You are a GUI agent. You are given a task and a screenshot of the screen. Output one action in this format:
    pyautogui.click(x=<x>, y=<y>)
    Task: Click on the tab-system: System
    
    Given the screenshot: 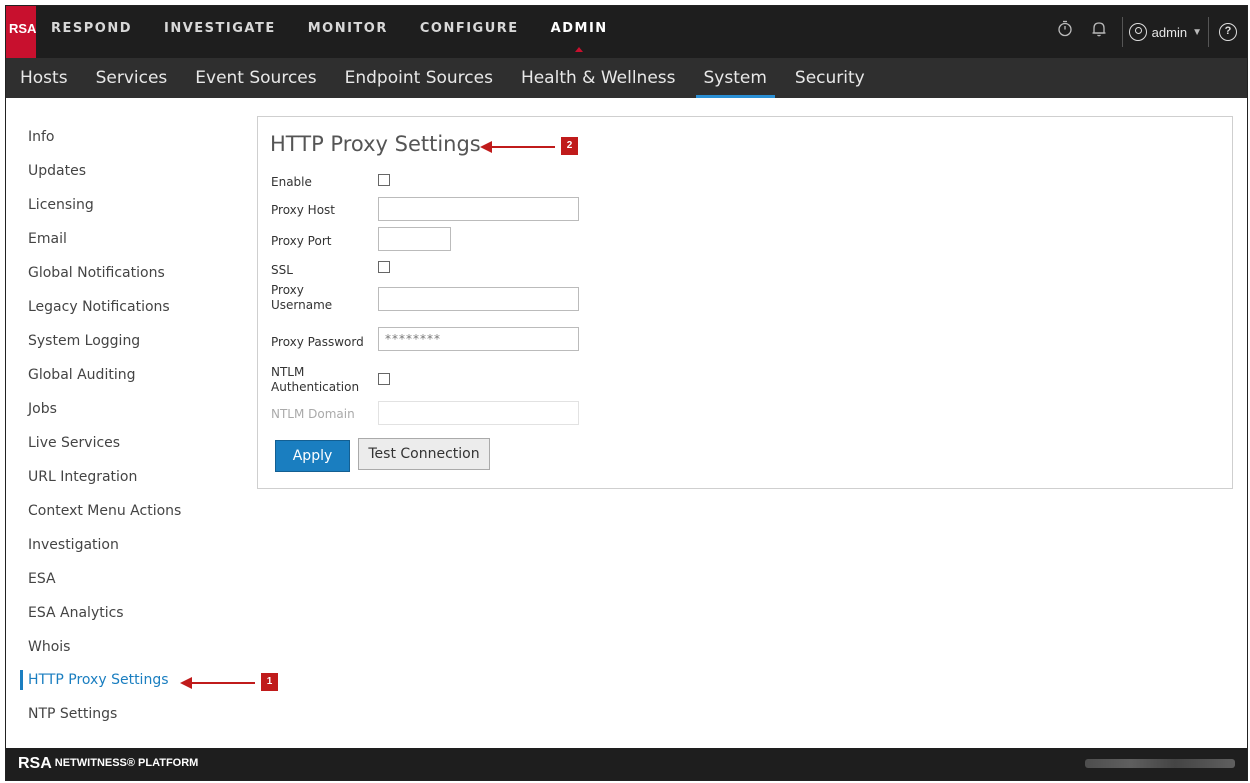 What is the action you would take?
    pyautogui.click(x=735, y=78)
    